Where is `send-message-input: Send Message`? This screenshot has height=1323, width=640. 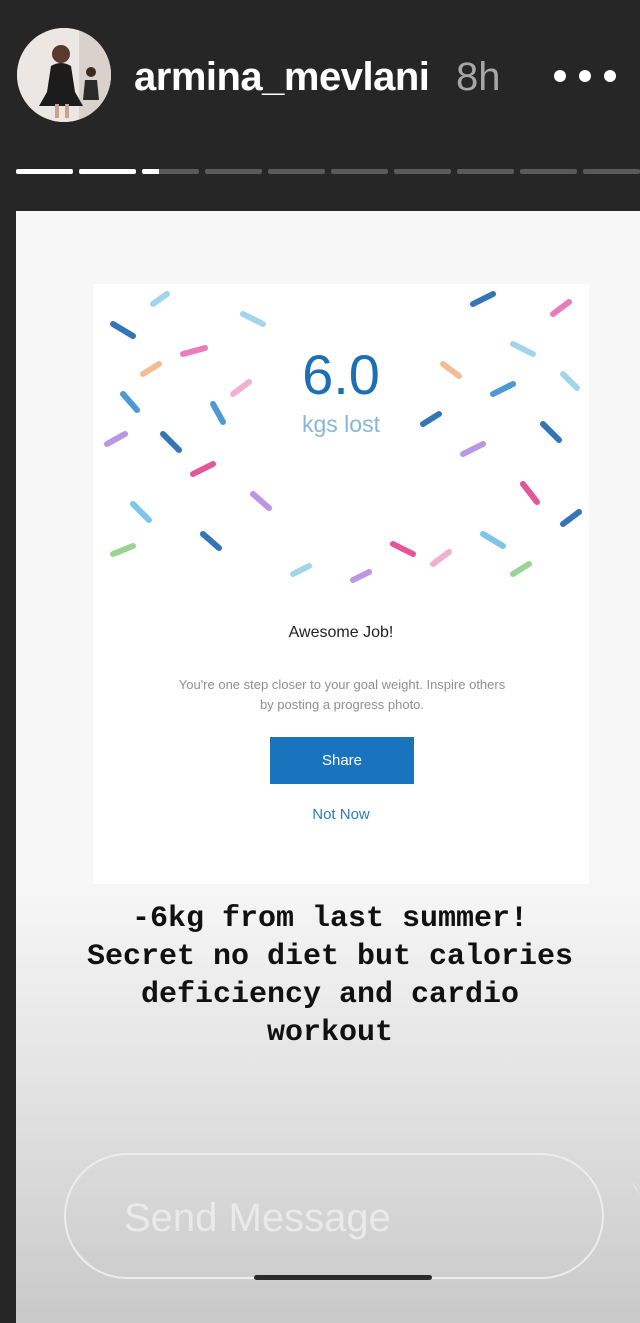
send-message-input: Send Message is located at coordinates (334, 1216).